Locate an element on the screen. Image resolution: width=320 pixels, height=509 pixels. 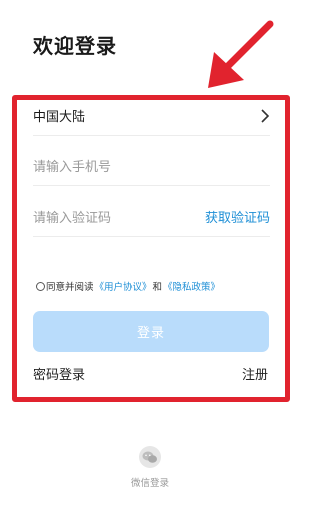
agreement-checkbox is located at coordinates (40, 286).